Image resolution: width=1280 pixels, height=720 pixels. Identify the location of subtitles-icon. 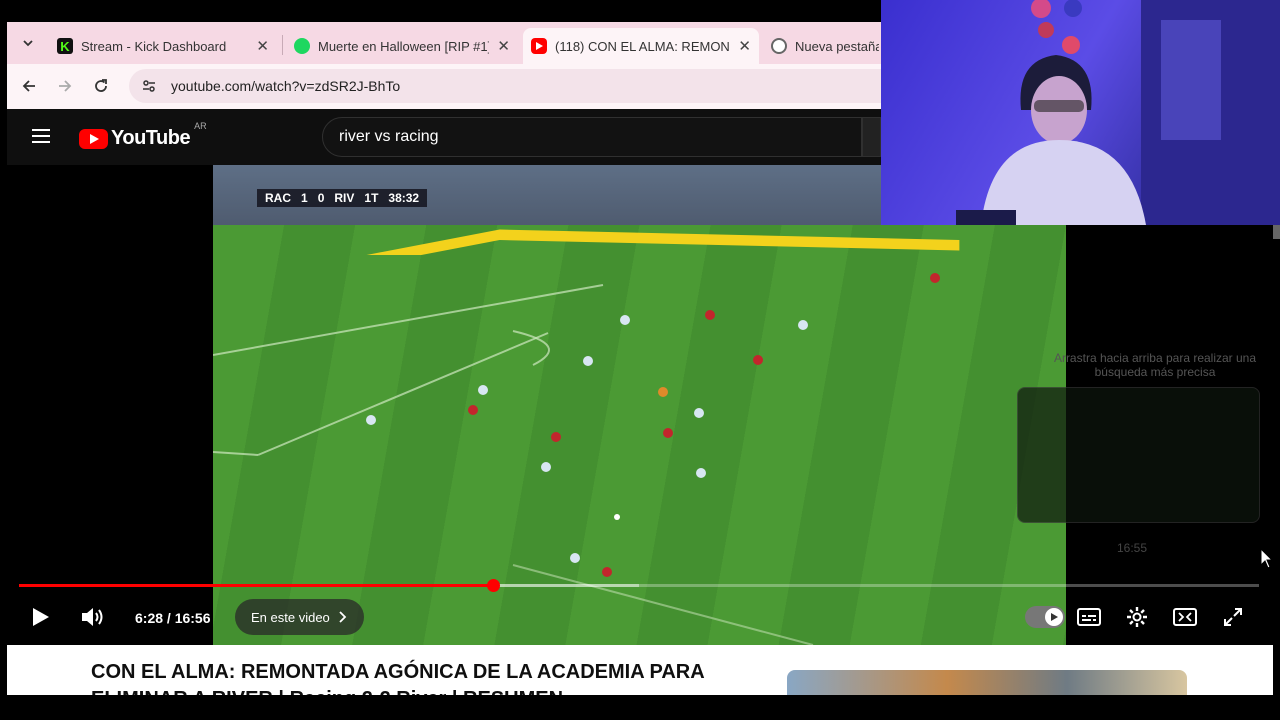
(1089, 617).